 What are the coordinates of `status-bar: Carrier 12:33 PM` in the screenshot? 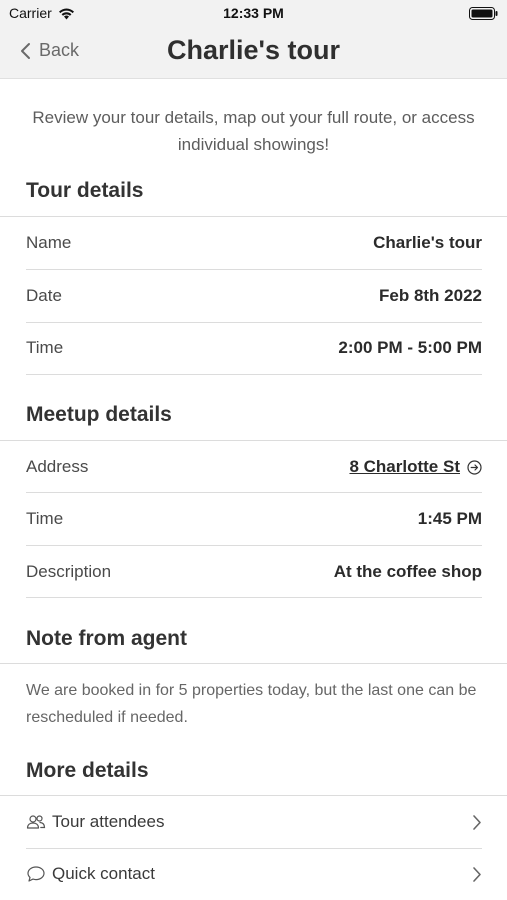 It's located at (253, 14).